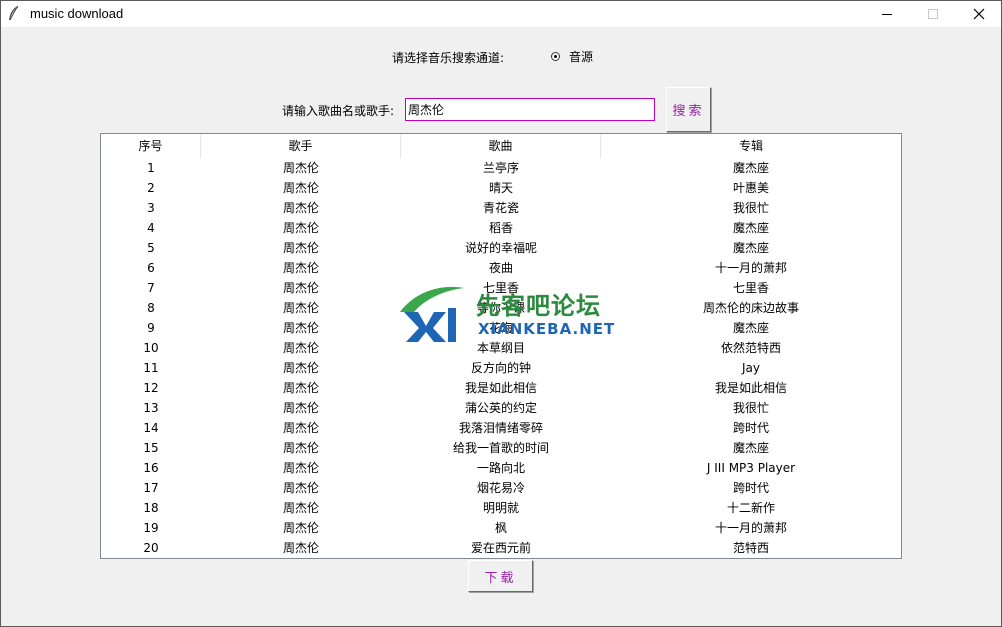  I want to click on cell-index: 13, so click(151, 408).